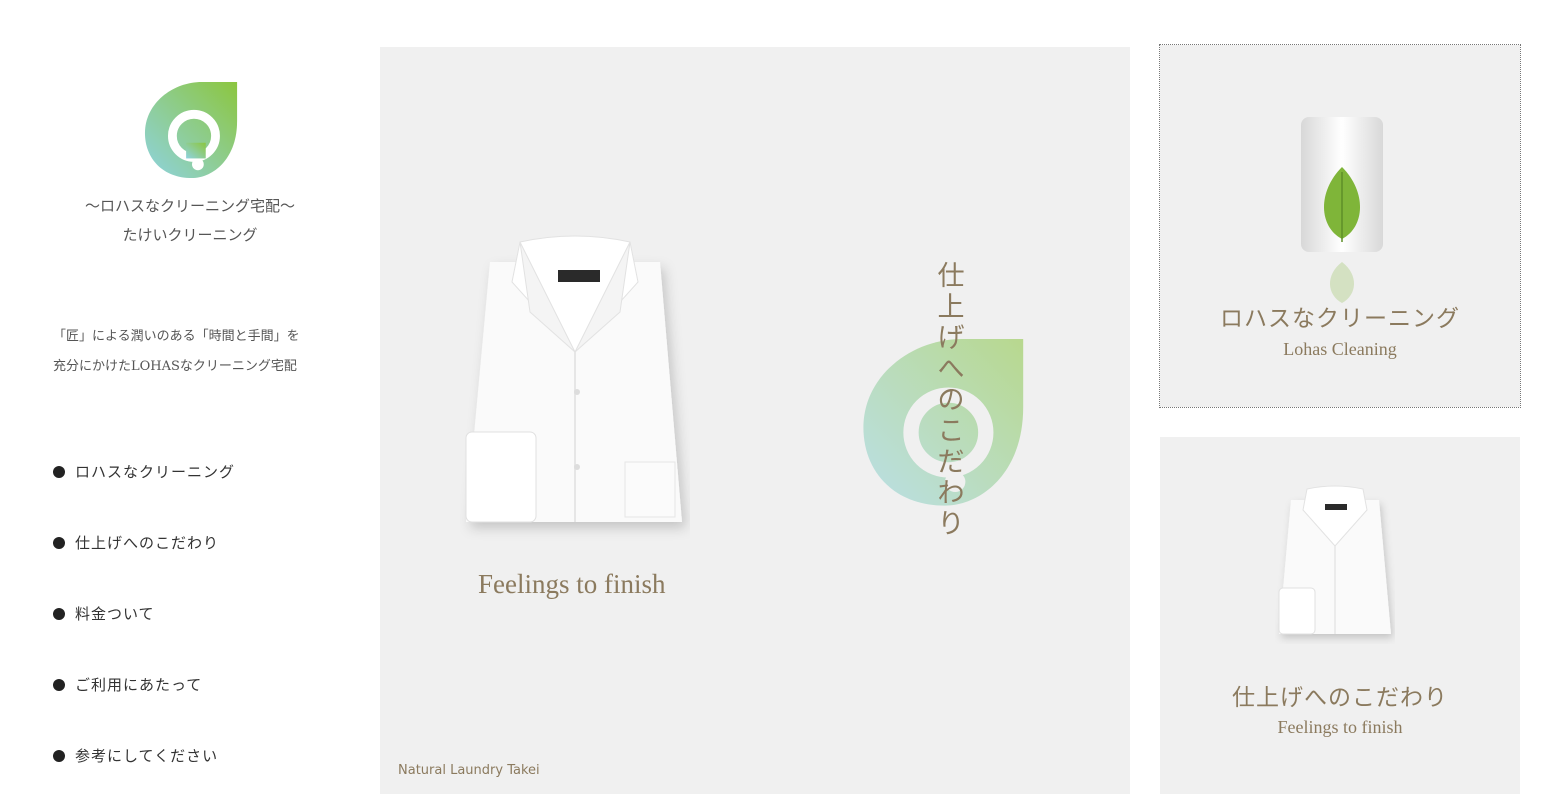  I want to click on nav-item-finishing: 仕上げへのこだわり, so click(144, 542).